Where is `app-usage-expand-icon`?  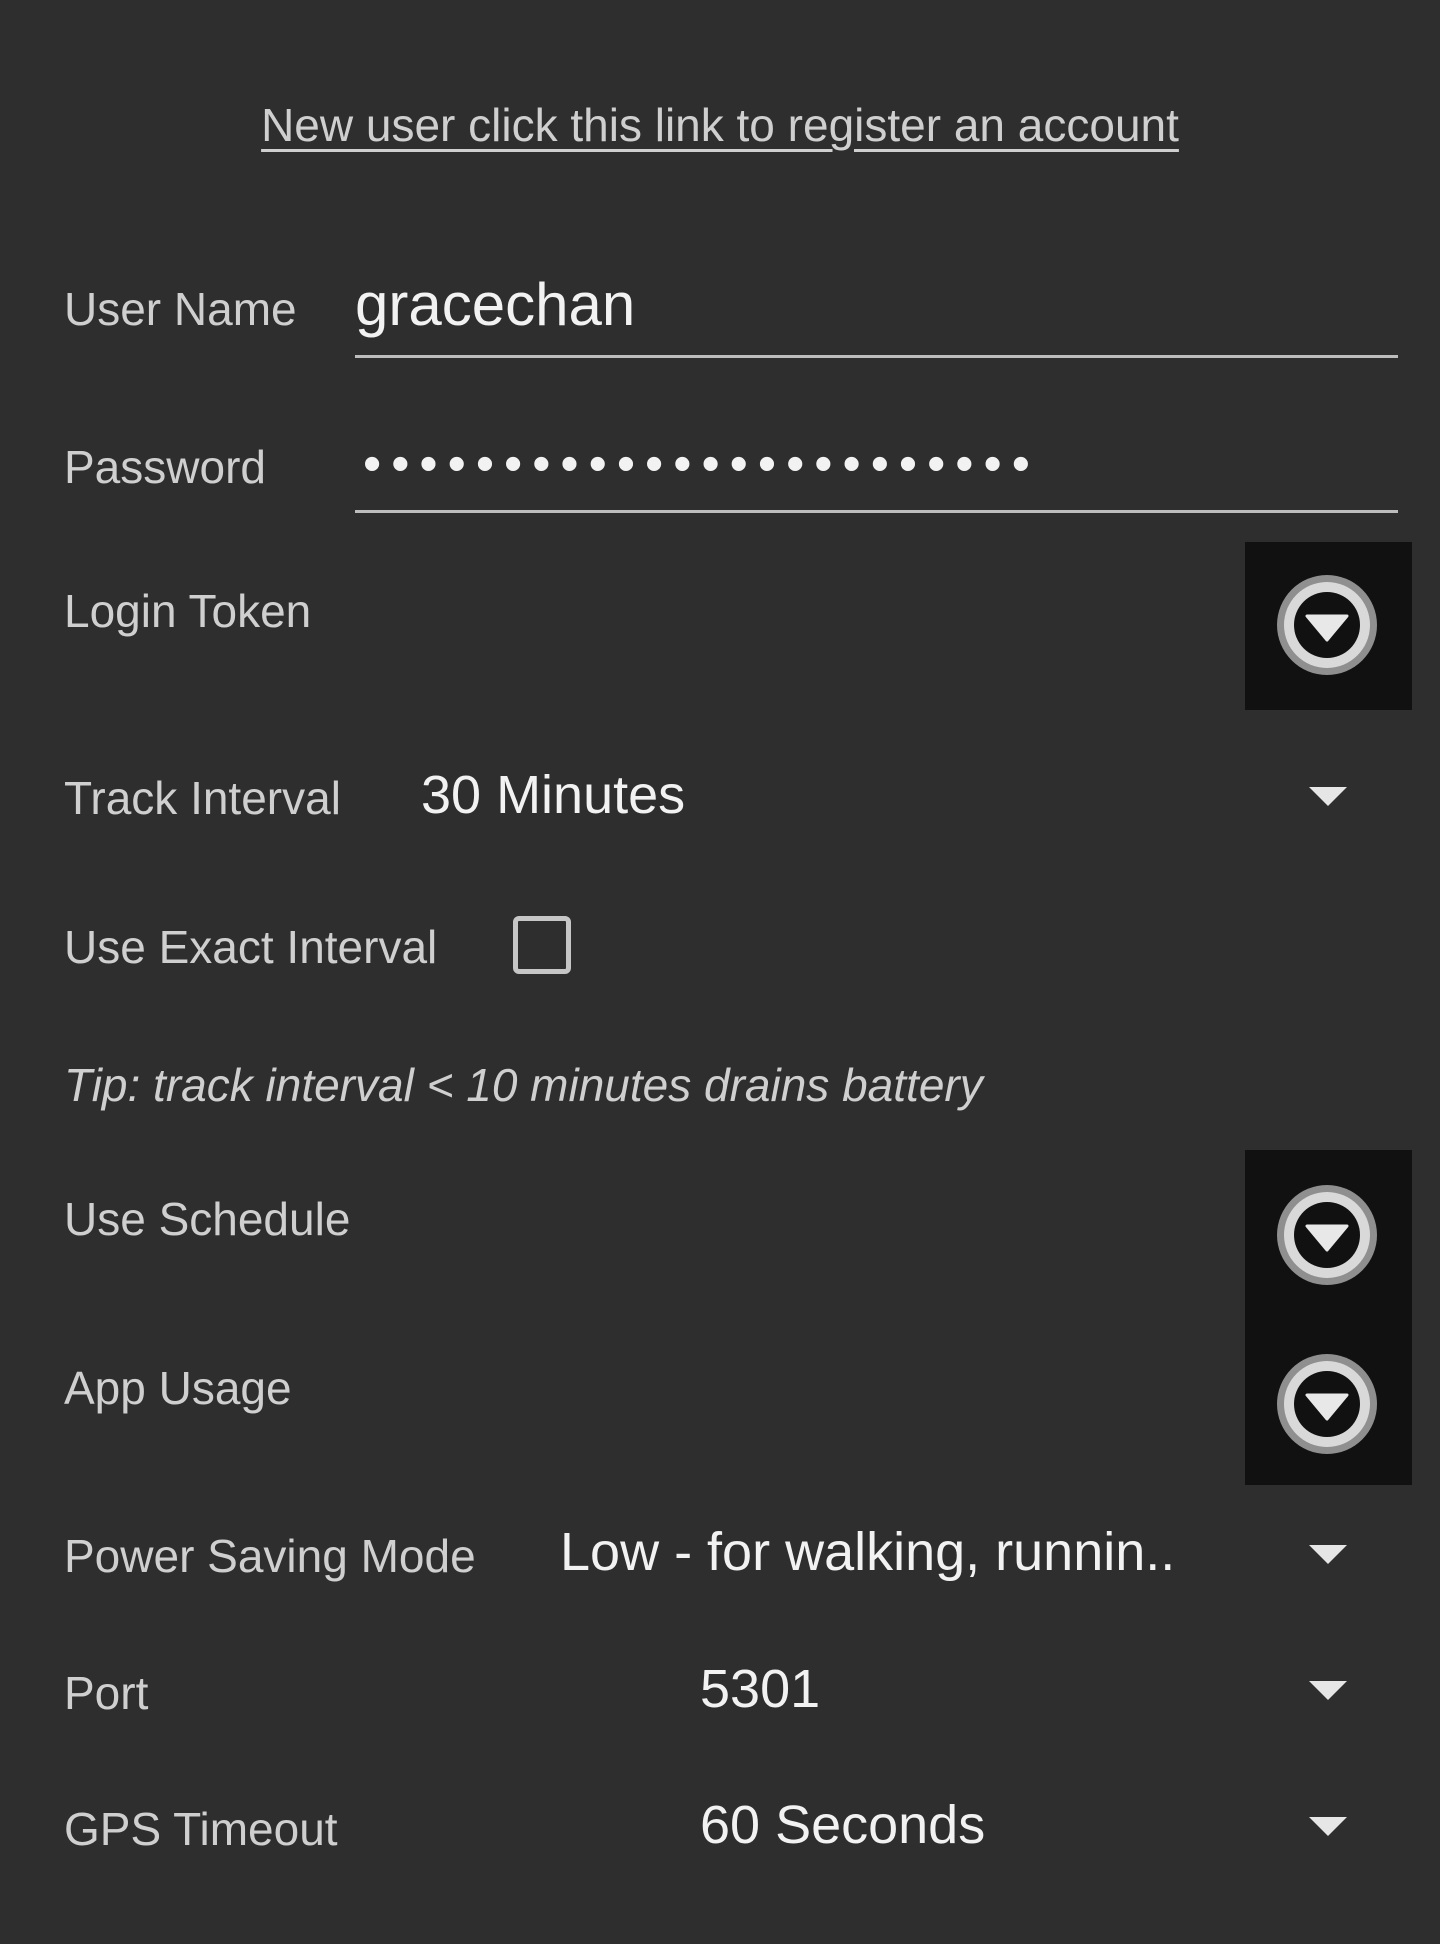
app-usage-expand-icon is located at coordinates (1327, 1404).